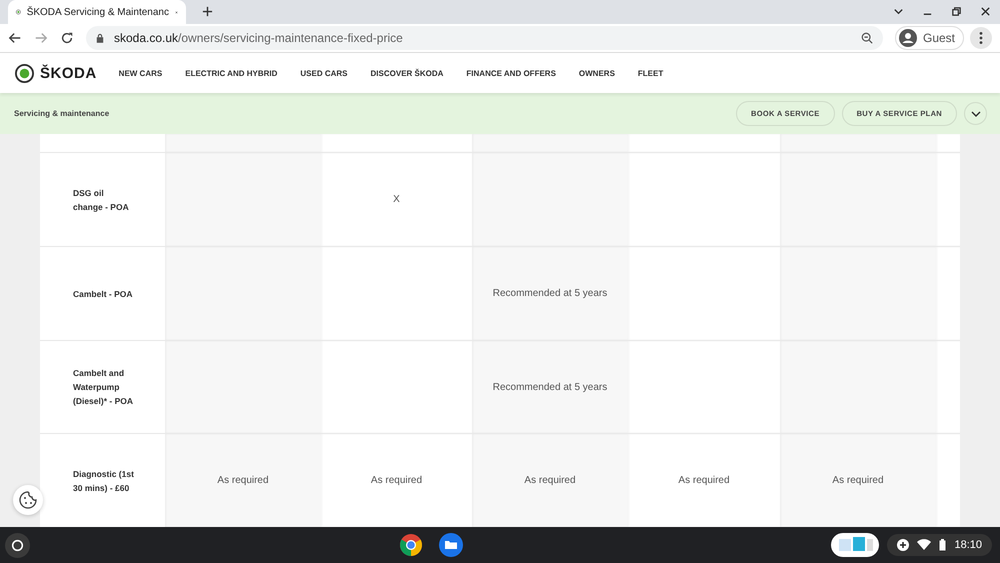  Describe the element at coordinates (207, 11) in the screenshot. I see `new-tab-icon` at that location.